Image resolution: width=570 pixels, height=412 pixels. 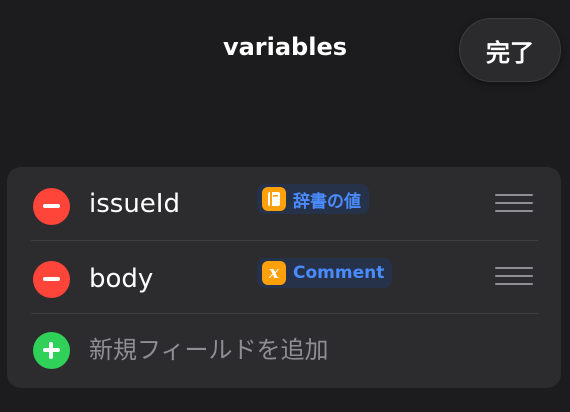 What do you see at coordinates (121, 279) in the screenshot?
I see `field-key: body` at bounding box center [121, 279].